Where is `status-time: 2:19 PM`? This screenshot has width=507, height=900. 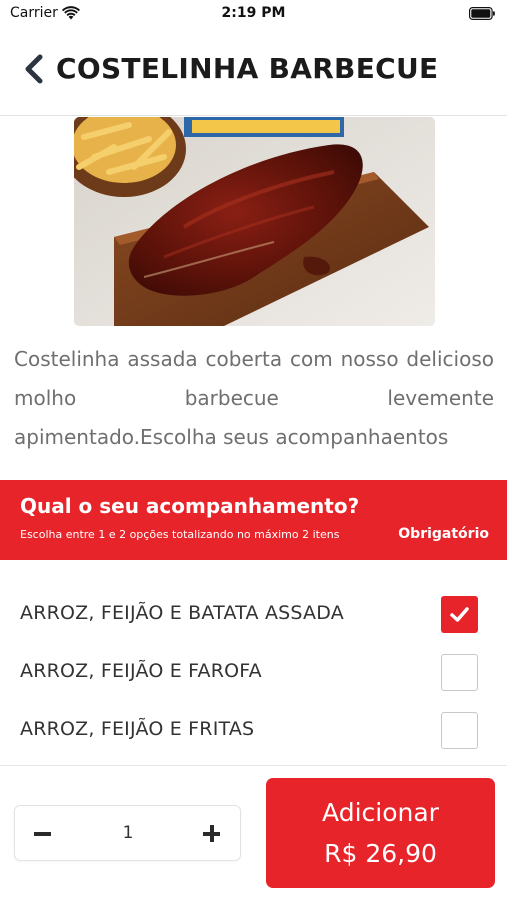
status-time: 2:19 PM is located at coordinates (253, 13).